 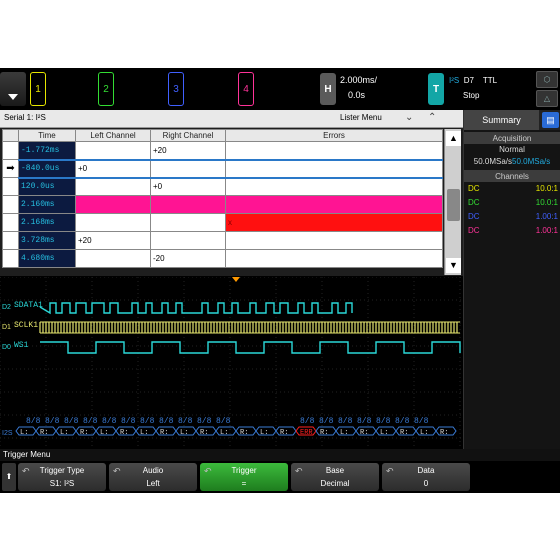 I want to click on channel-2-button: 2, so click(x=106, y=89).